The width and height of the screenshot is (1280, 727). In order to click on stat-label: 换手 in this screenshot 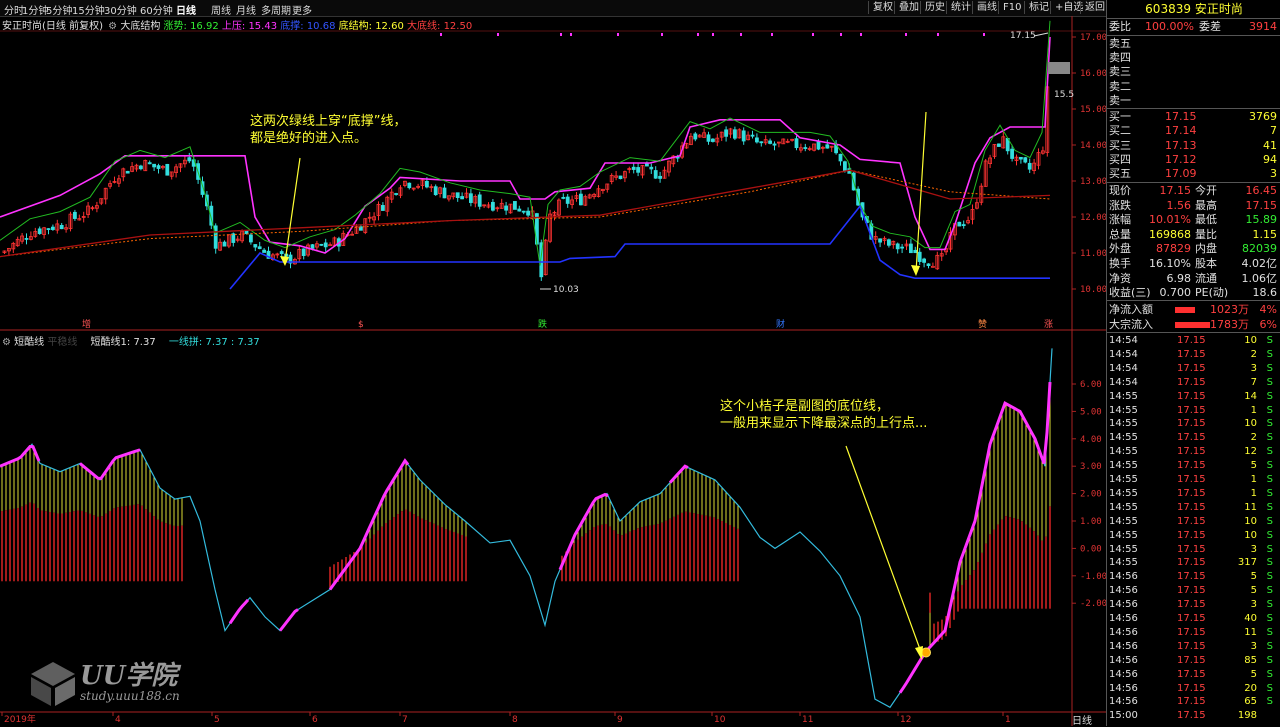, I will do `click(1120, 263)`.